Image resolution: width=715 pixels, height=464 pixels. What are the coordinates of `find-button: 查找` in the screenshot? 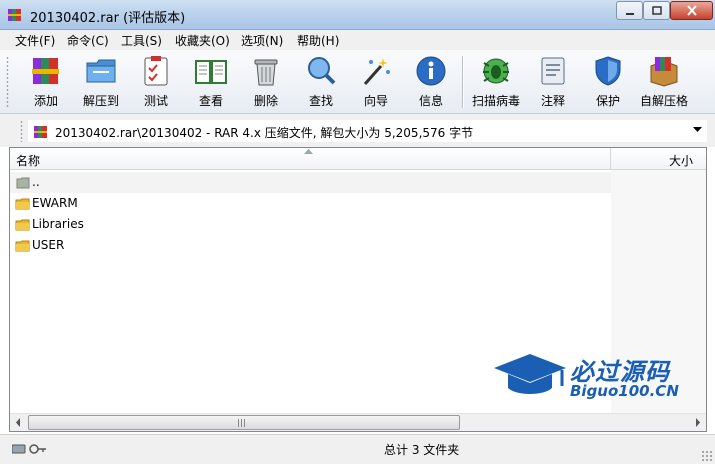 It's located at (321, 83).